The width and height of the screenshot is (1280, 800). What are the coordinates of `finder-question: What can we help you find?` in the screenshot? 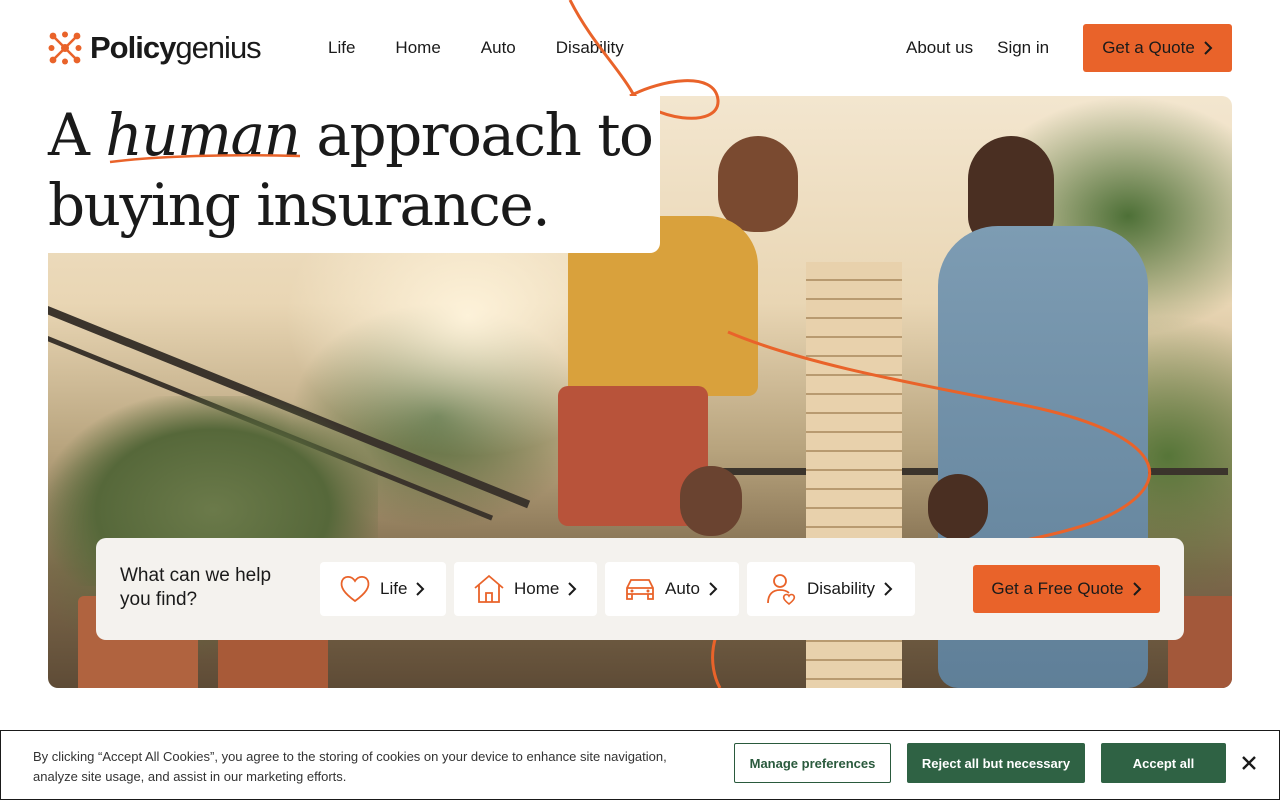 It's located at (196, 587).